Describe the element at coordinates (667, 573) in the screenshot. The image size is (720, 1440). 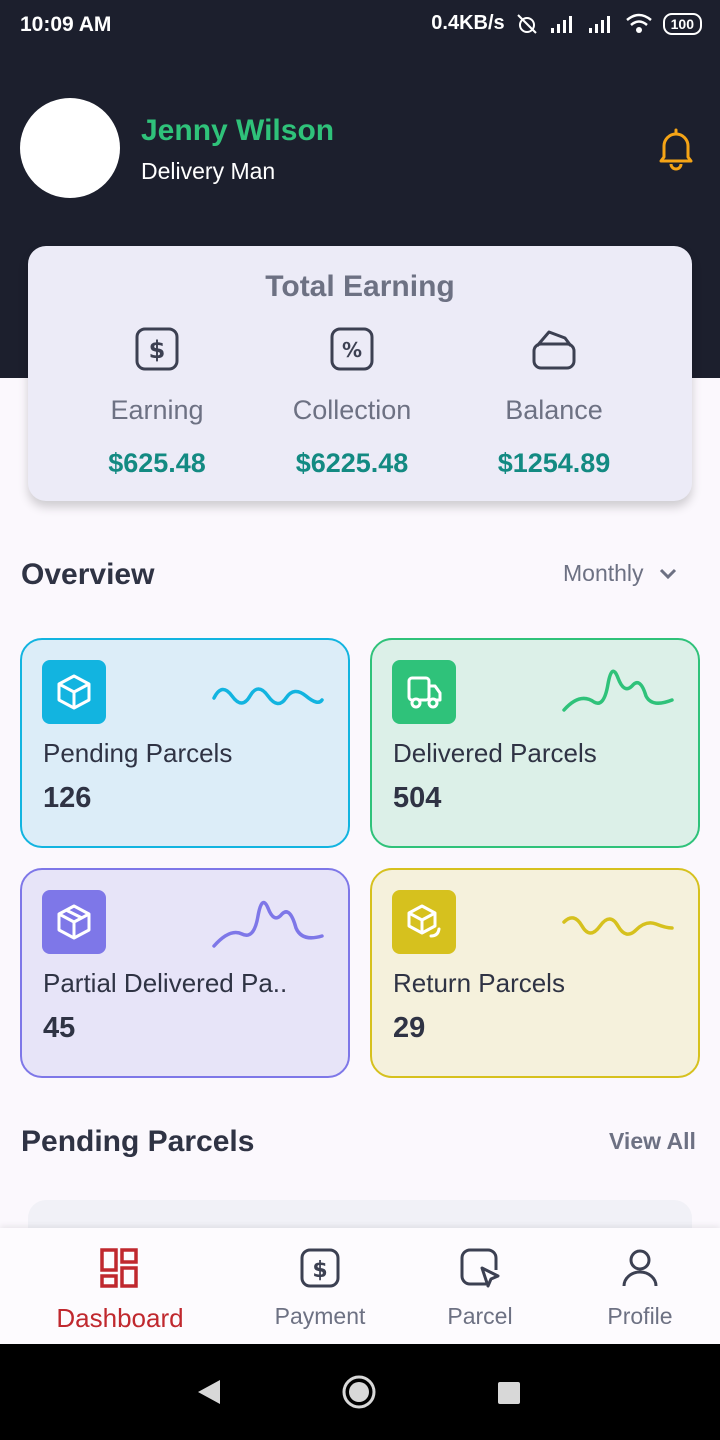
I see `chevron-down-icon` at that location.